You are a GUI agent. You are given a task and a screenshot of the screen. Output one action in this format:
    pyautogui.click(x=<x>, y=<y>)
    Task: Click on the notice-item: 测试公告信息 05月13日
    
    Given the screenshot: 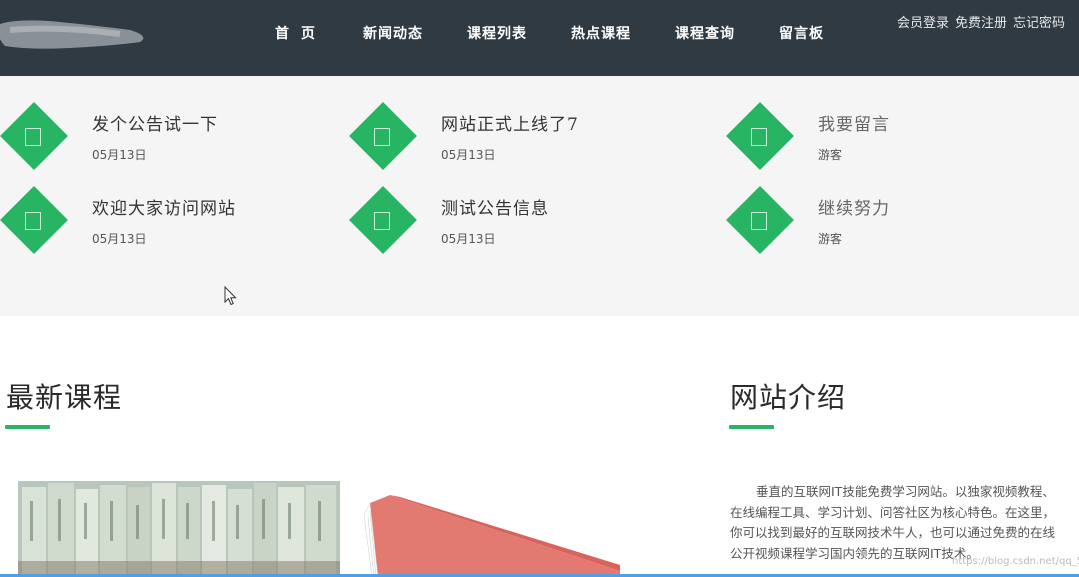 What is the action you would take?
    pyautogui.click(x=509, y=224)
    